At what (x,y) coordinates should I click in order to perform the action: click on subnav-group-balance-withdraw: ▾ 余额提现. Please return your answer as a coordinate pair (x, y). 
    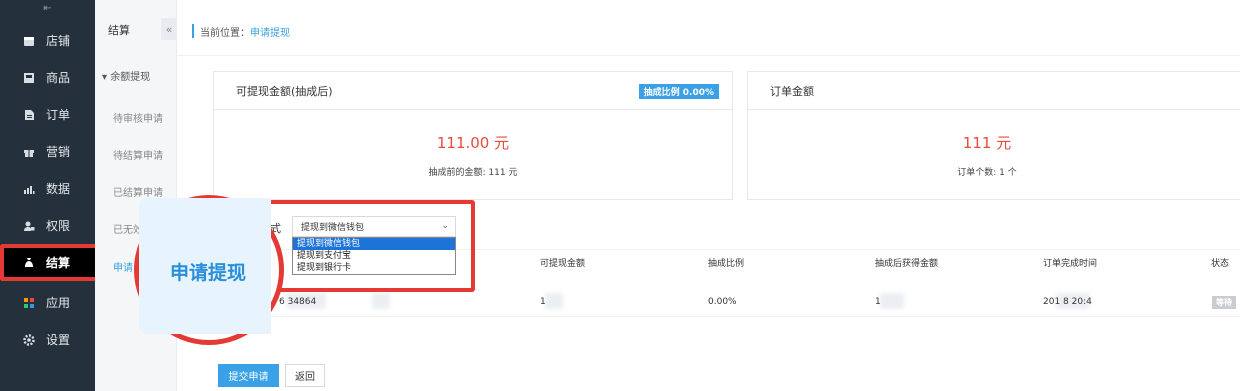
    Looking at the image, I should click on (136, 77).